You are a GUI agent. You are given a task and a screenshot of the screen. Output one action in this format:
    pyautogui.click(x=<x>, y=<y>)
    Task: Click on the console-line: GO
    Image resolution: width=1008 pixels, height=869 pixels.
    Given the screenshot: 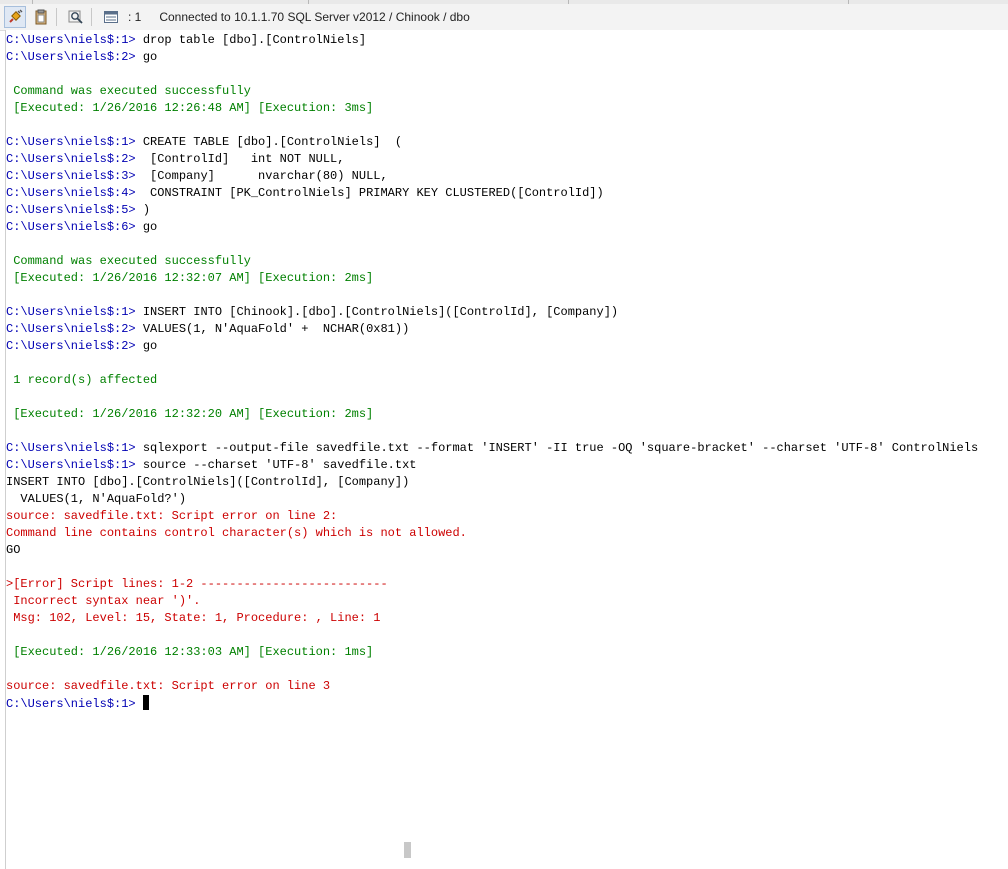 What is the action you would take?
    pyautogui.click(x=507, y=550)
    